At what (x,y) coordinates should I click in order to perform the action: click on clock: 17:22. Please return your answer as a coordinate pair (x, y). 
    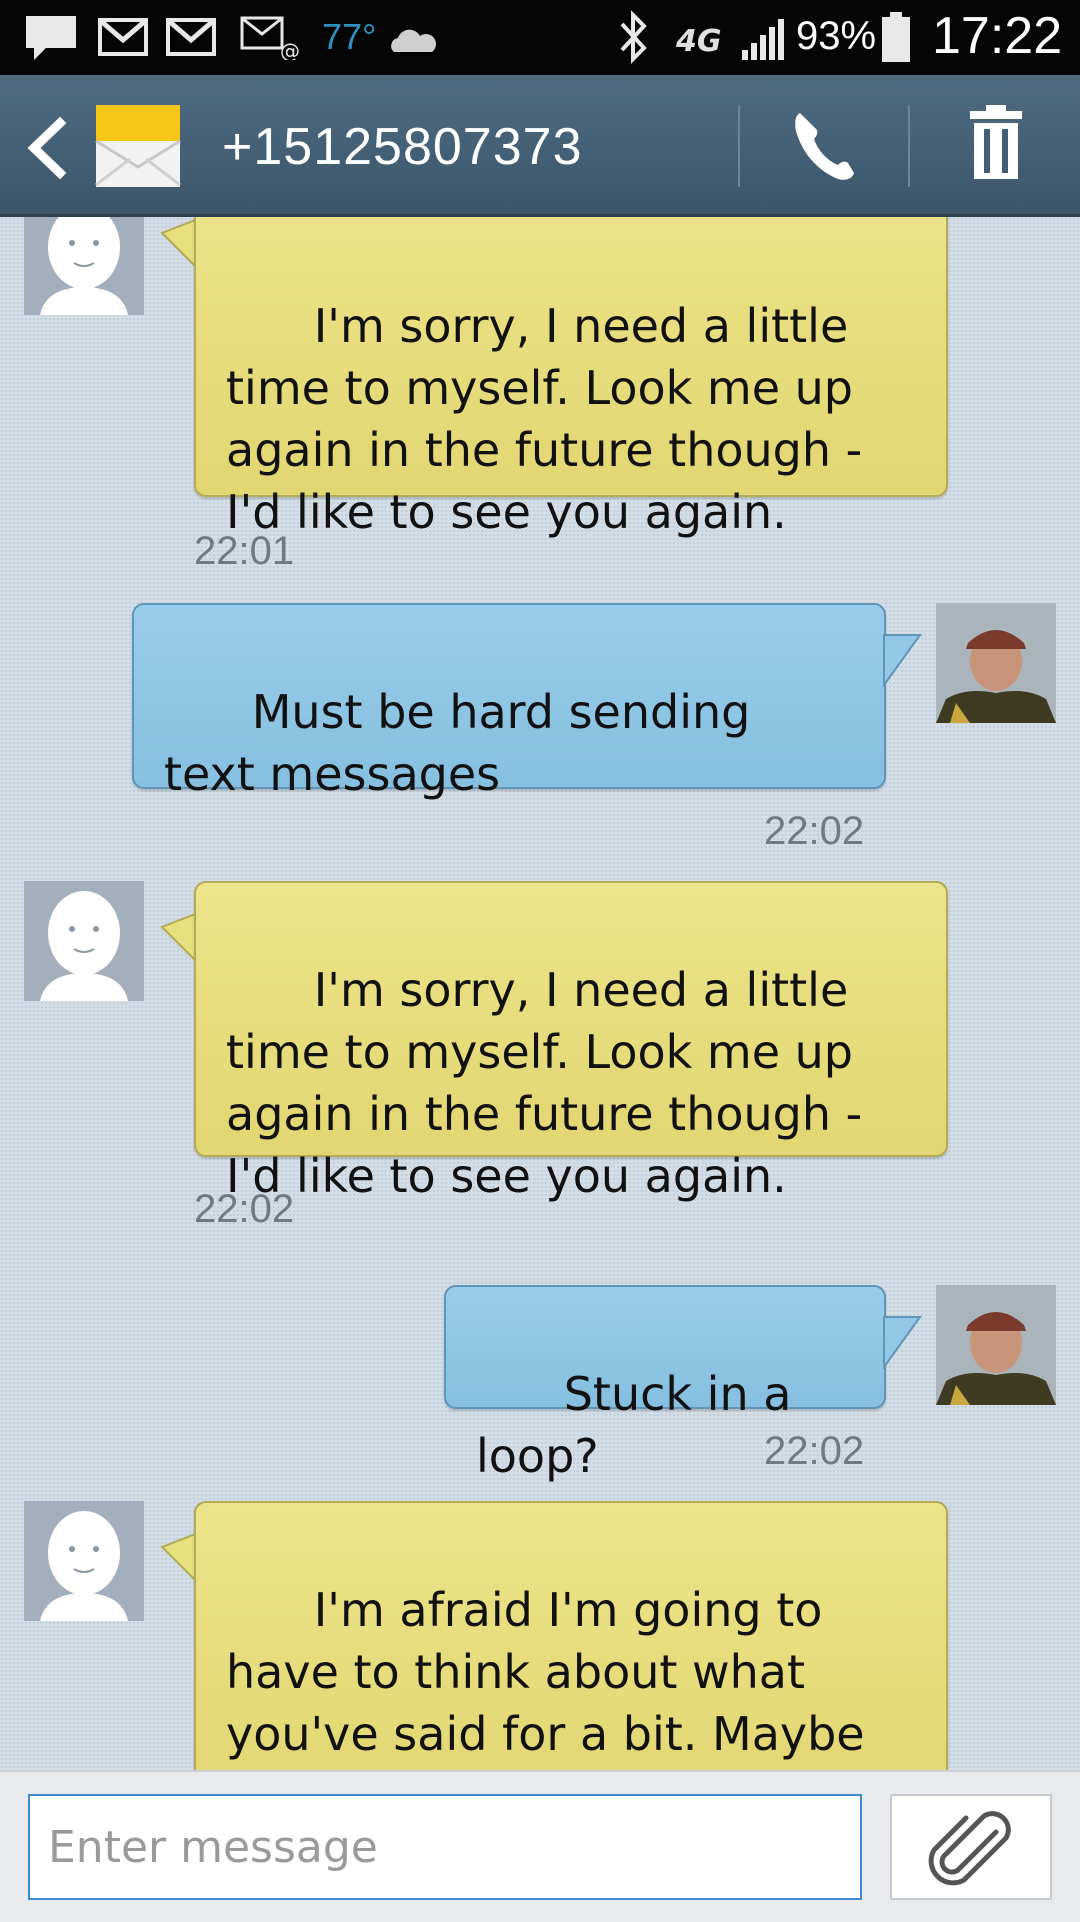
    Looking at the image, I should click on (997, 36).